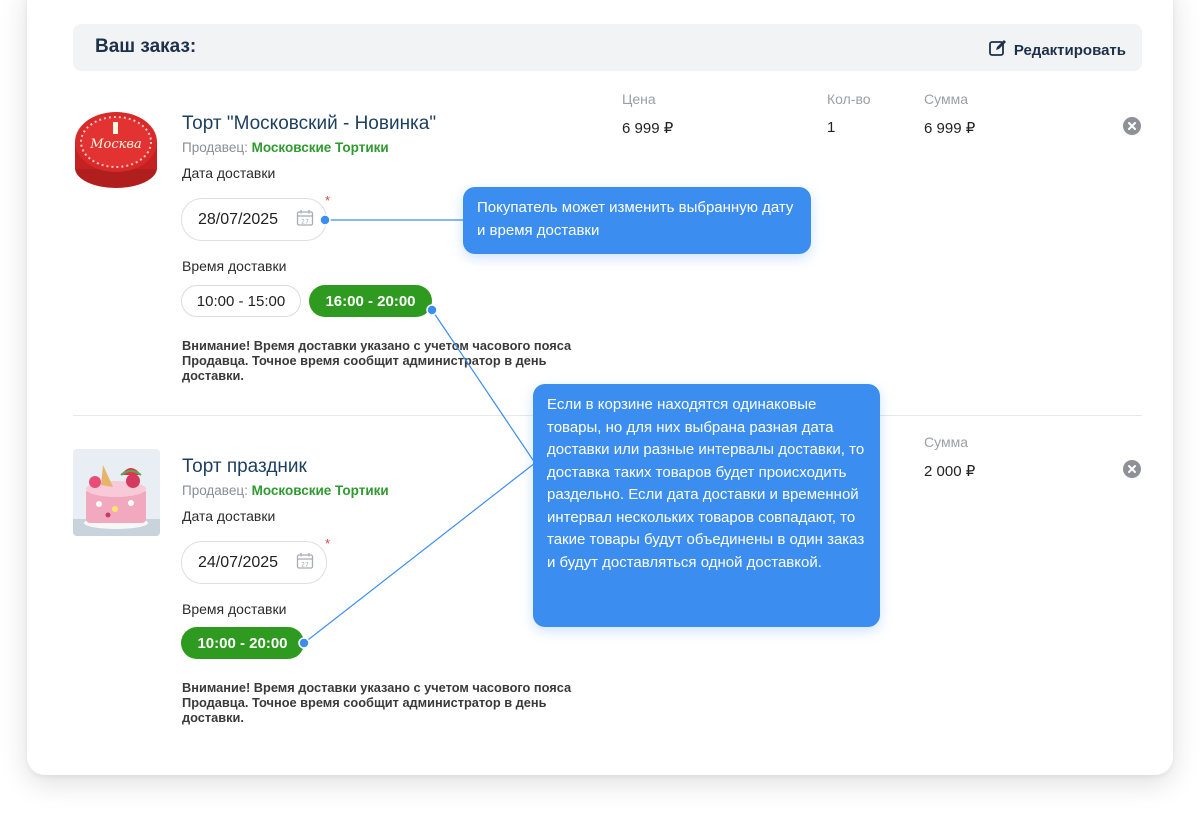  Describe the element at coordinates (309, 124) in the screenshot. I see `product-name: Торт "Московский - Новинка"` at that location.